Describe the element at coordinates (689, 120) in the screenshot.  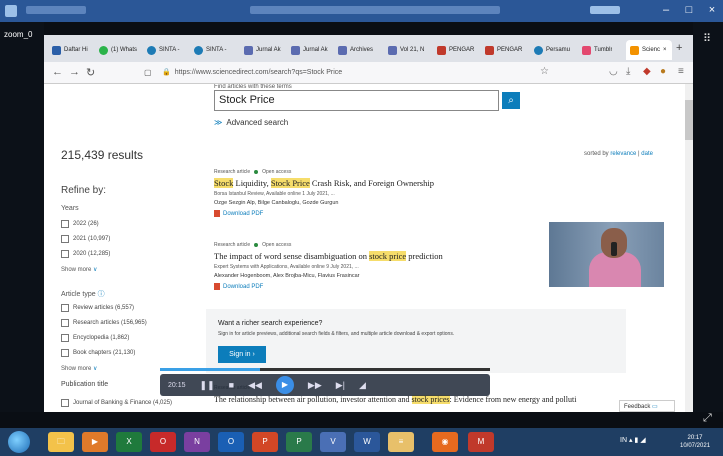
I see `scrollbar-thumb` at that location.